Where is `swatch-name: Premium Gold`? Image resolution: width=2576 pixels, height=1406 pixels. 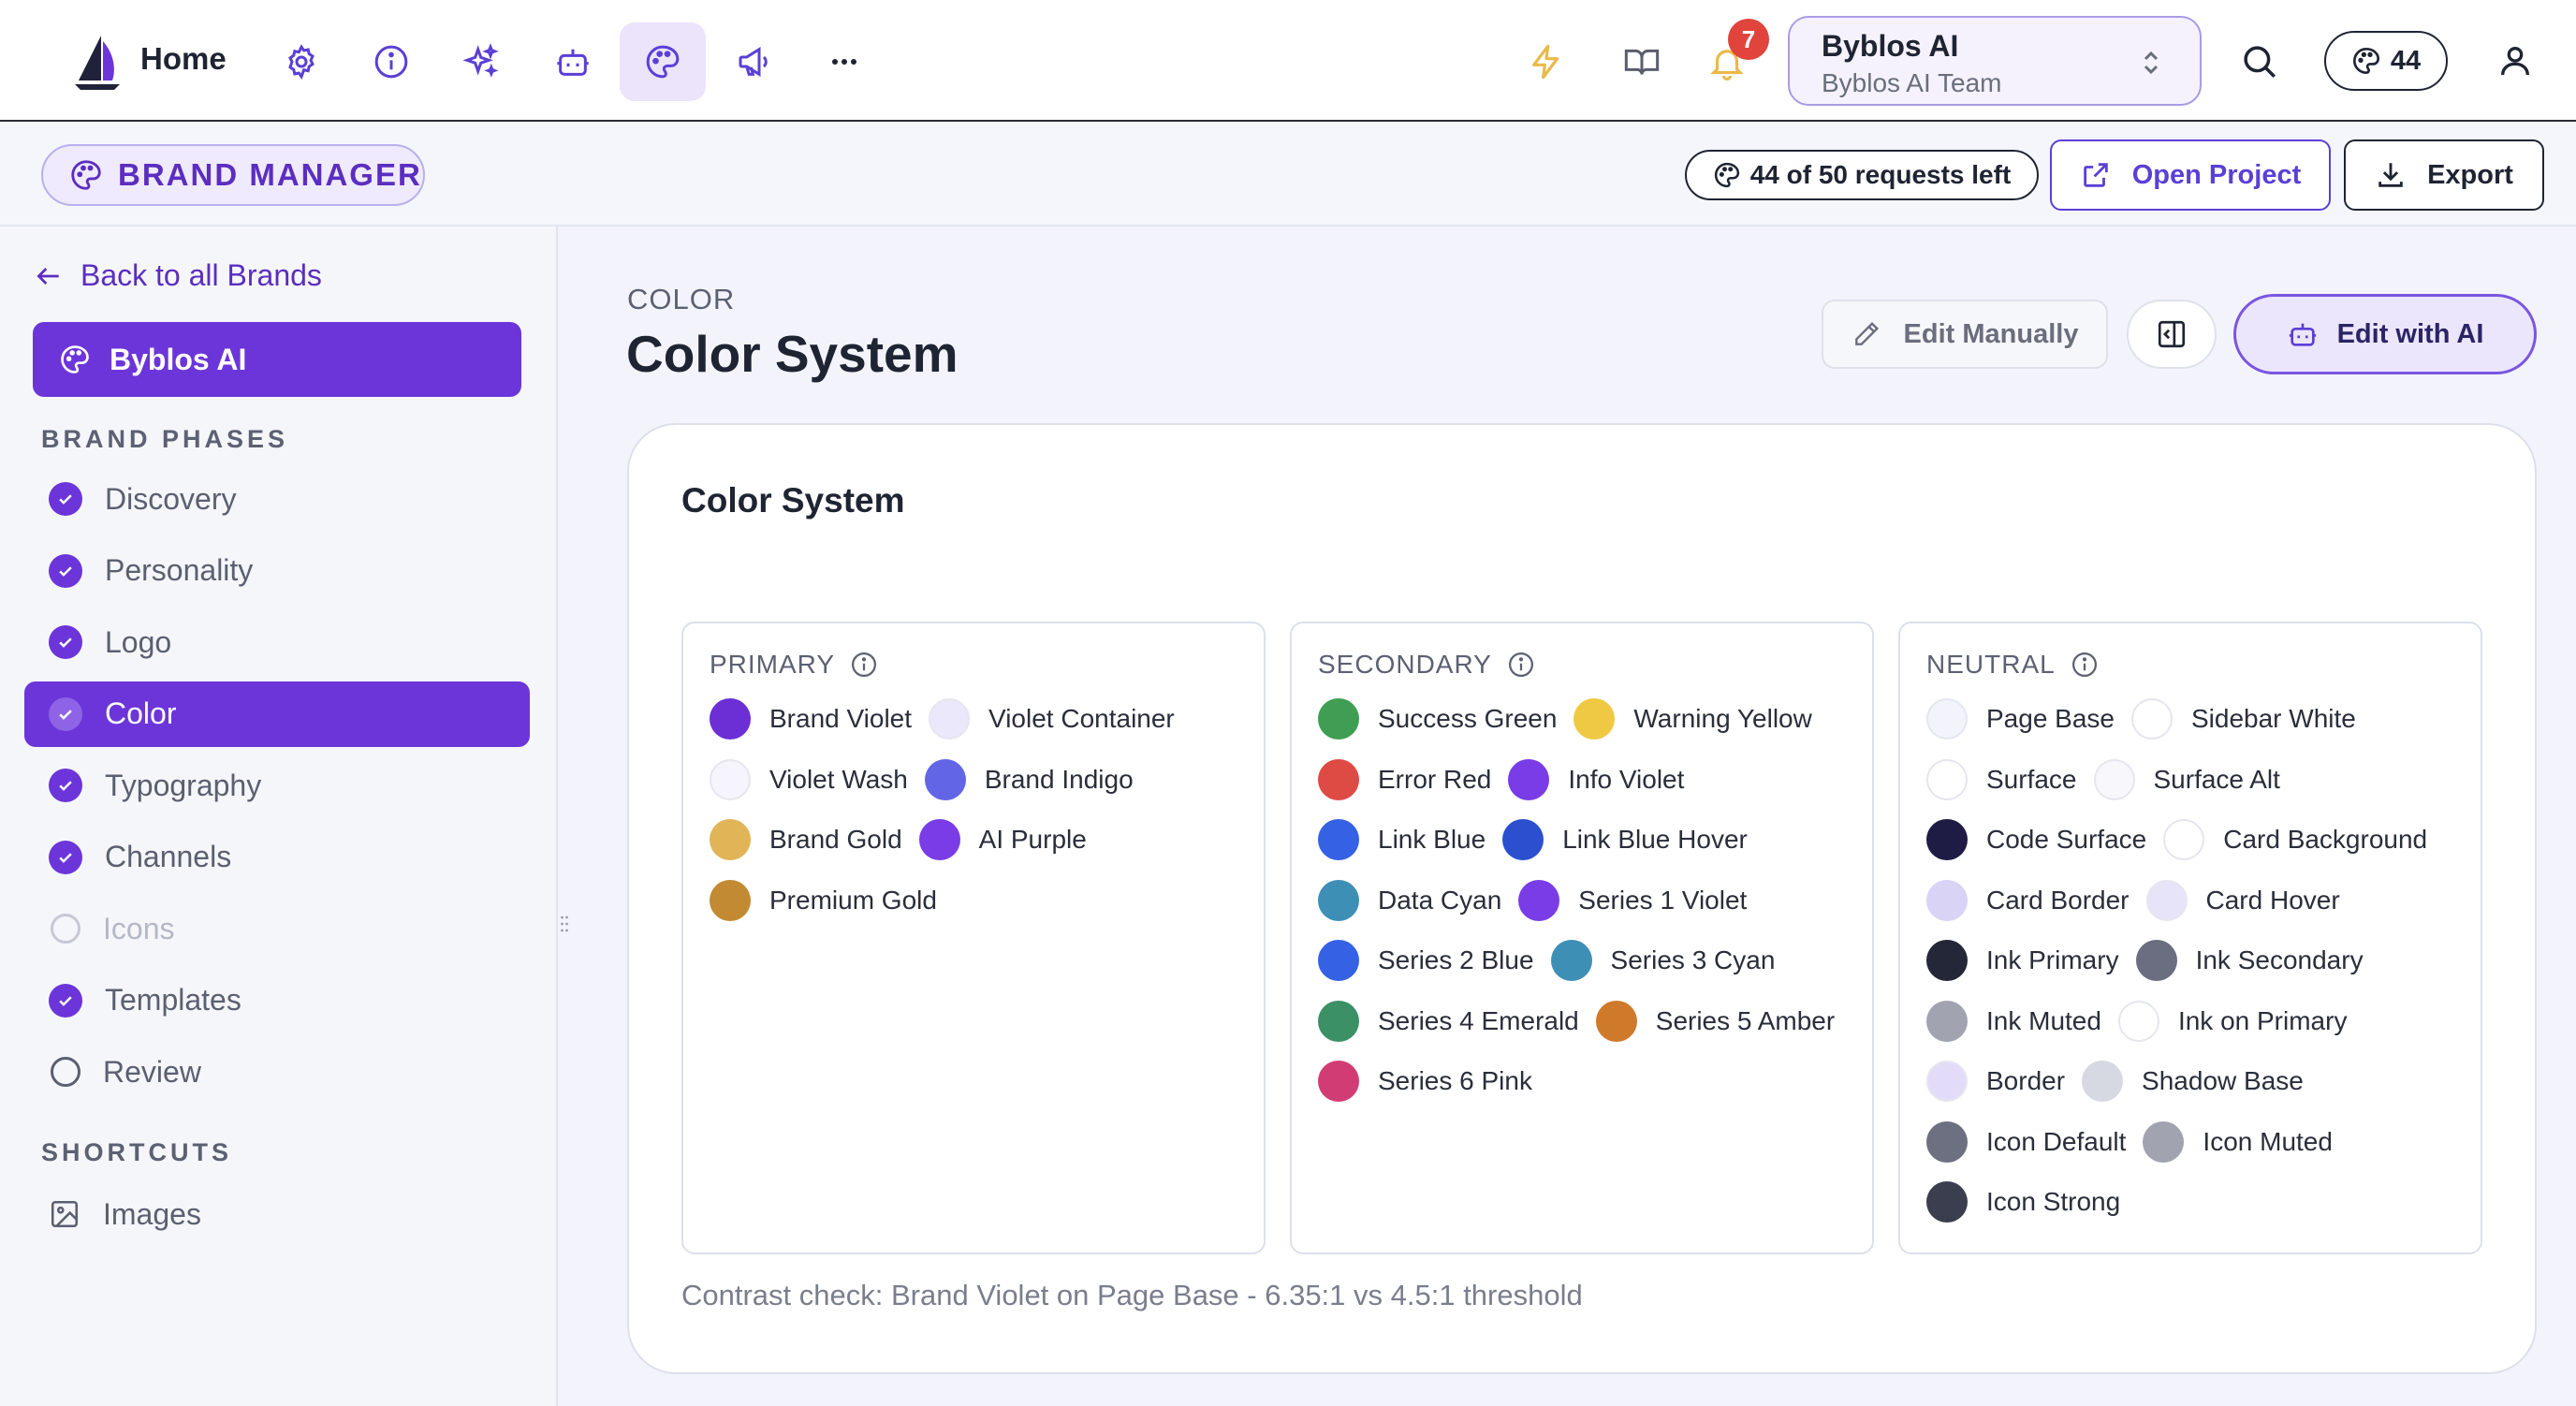 swatch-name: Premium Gold is located at coordinates (853, 900).